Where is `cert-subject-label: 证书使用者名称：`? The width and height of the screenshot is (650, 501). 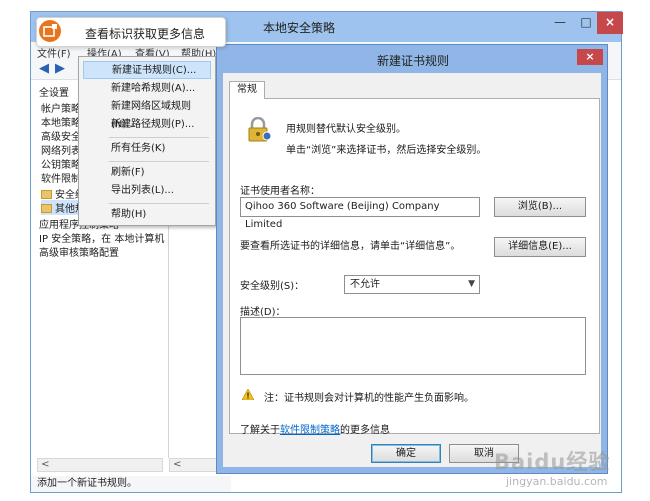
cert-subject-label: 证书使用者名称： is located at coordinates (280, 191).